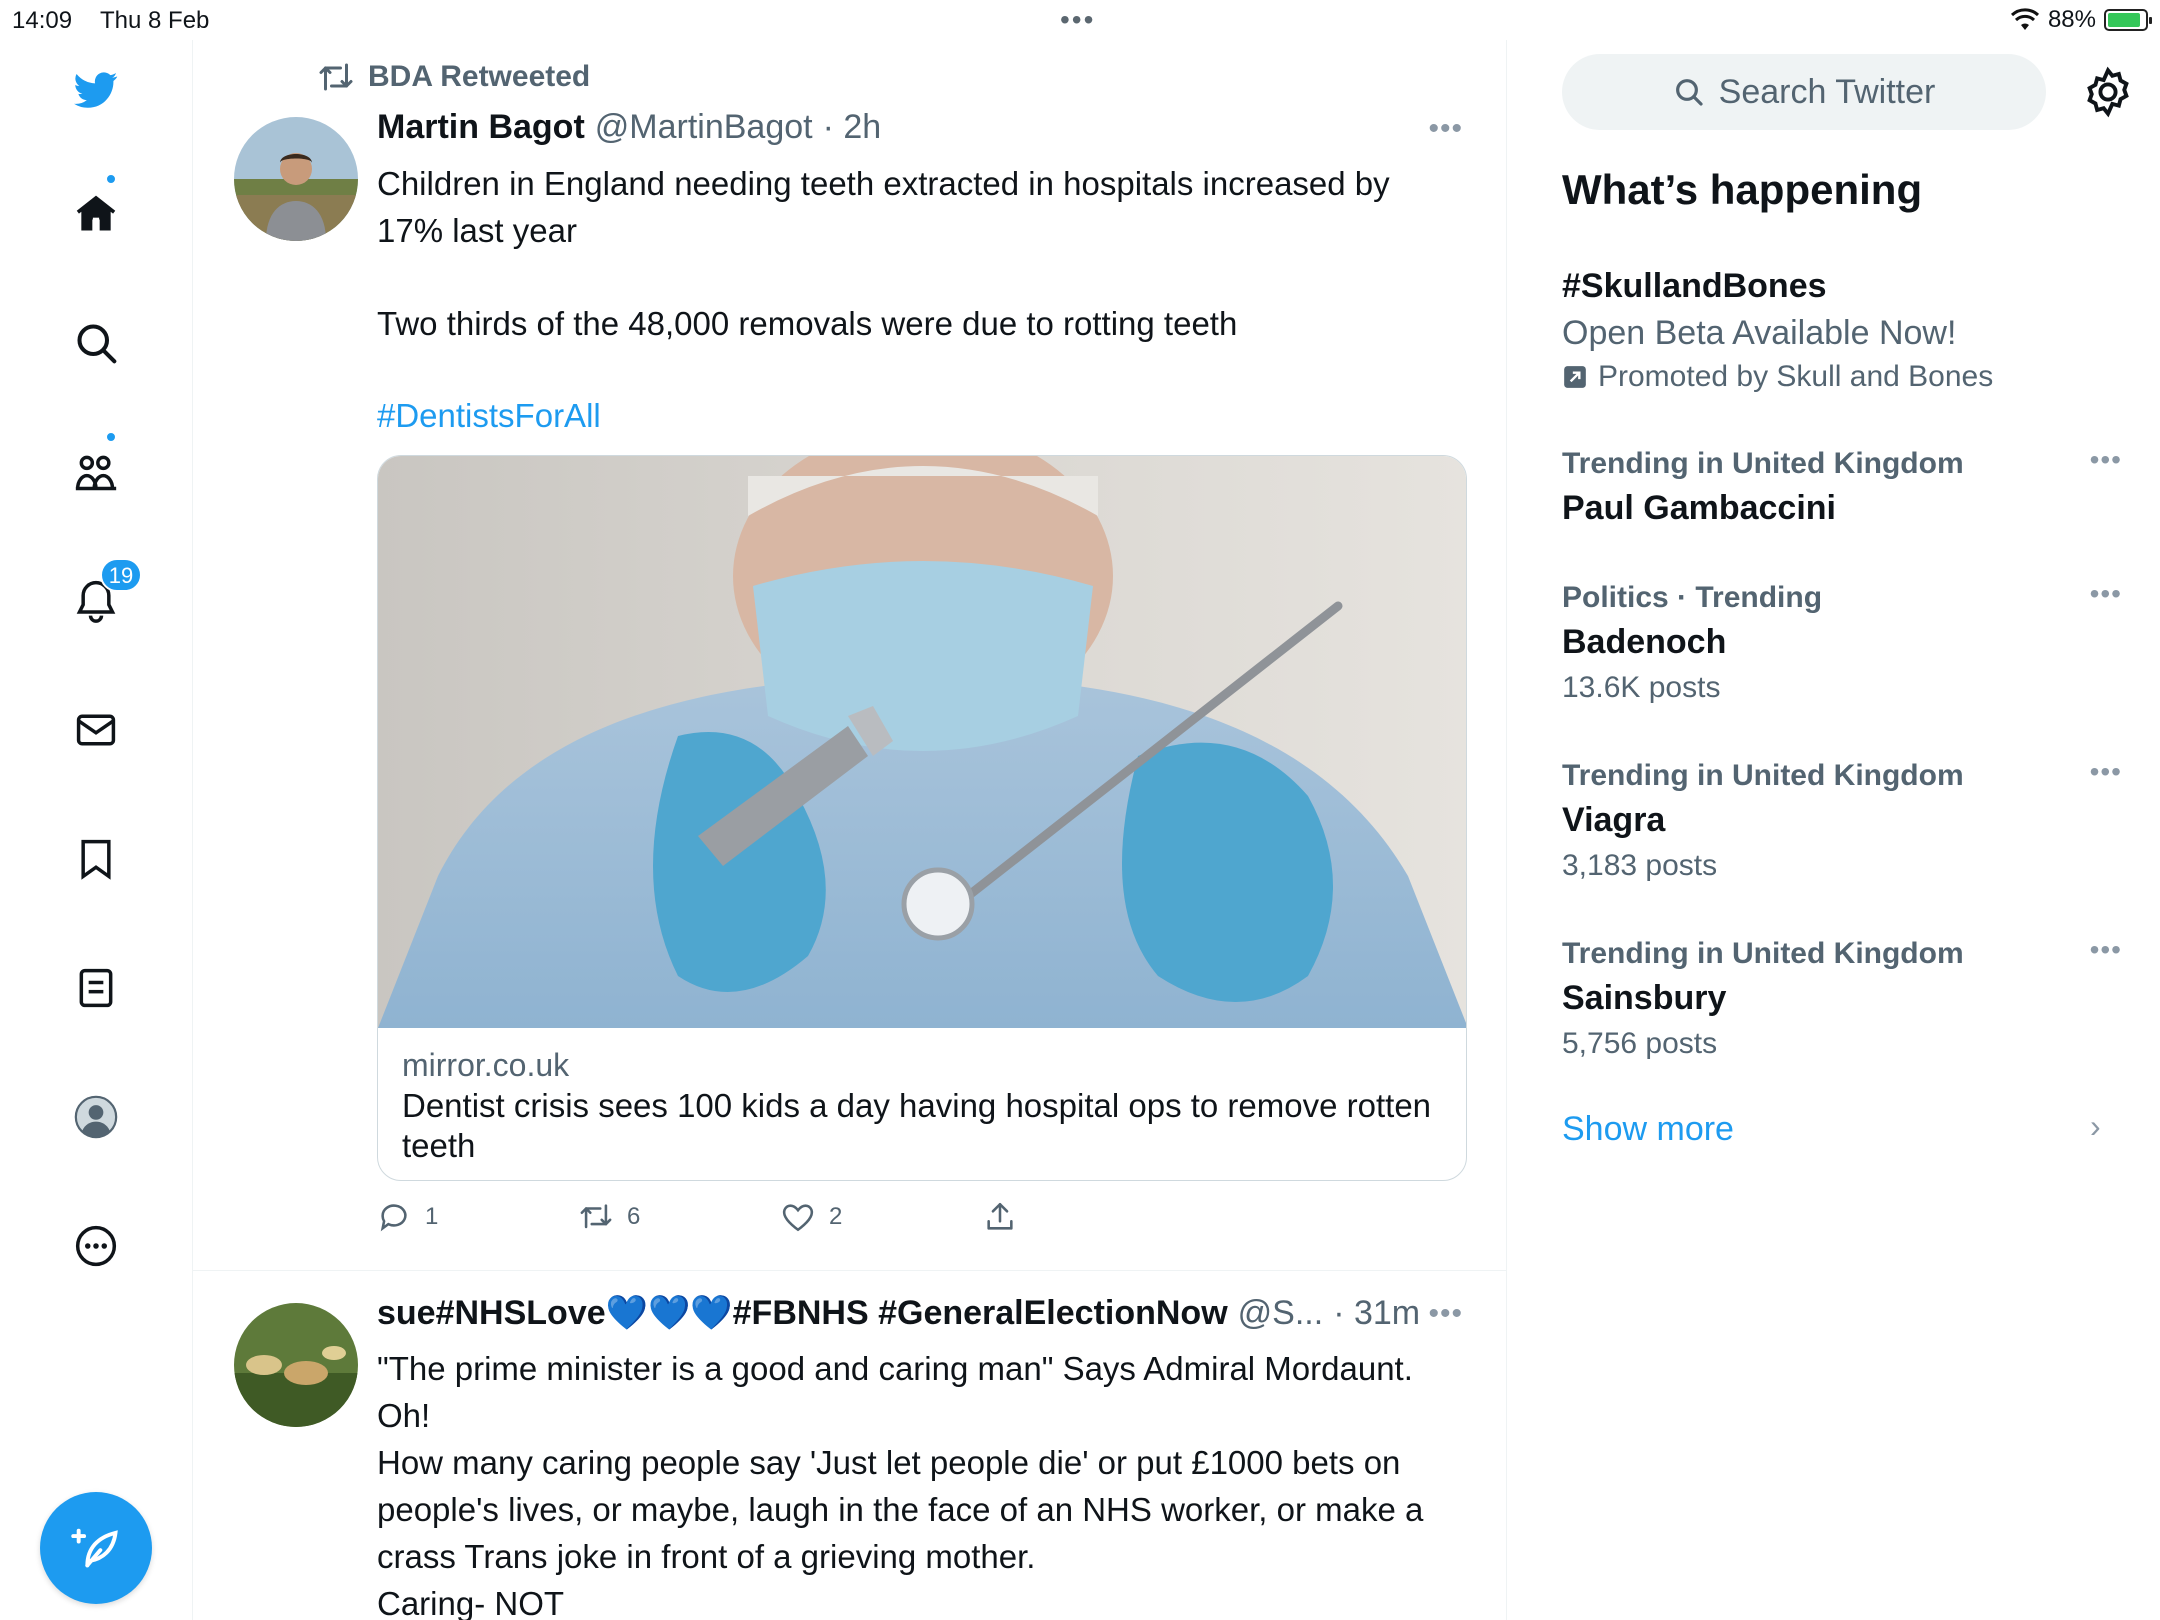 The image size is (2160, 1620). Describe the element at coordinates (1694, 286) in the screenshot. I see `promoted-trend-name: #SkullandBones` at that location.